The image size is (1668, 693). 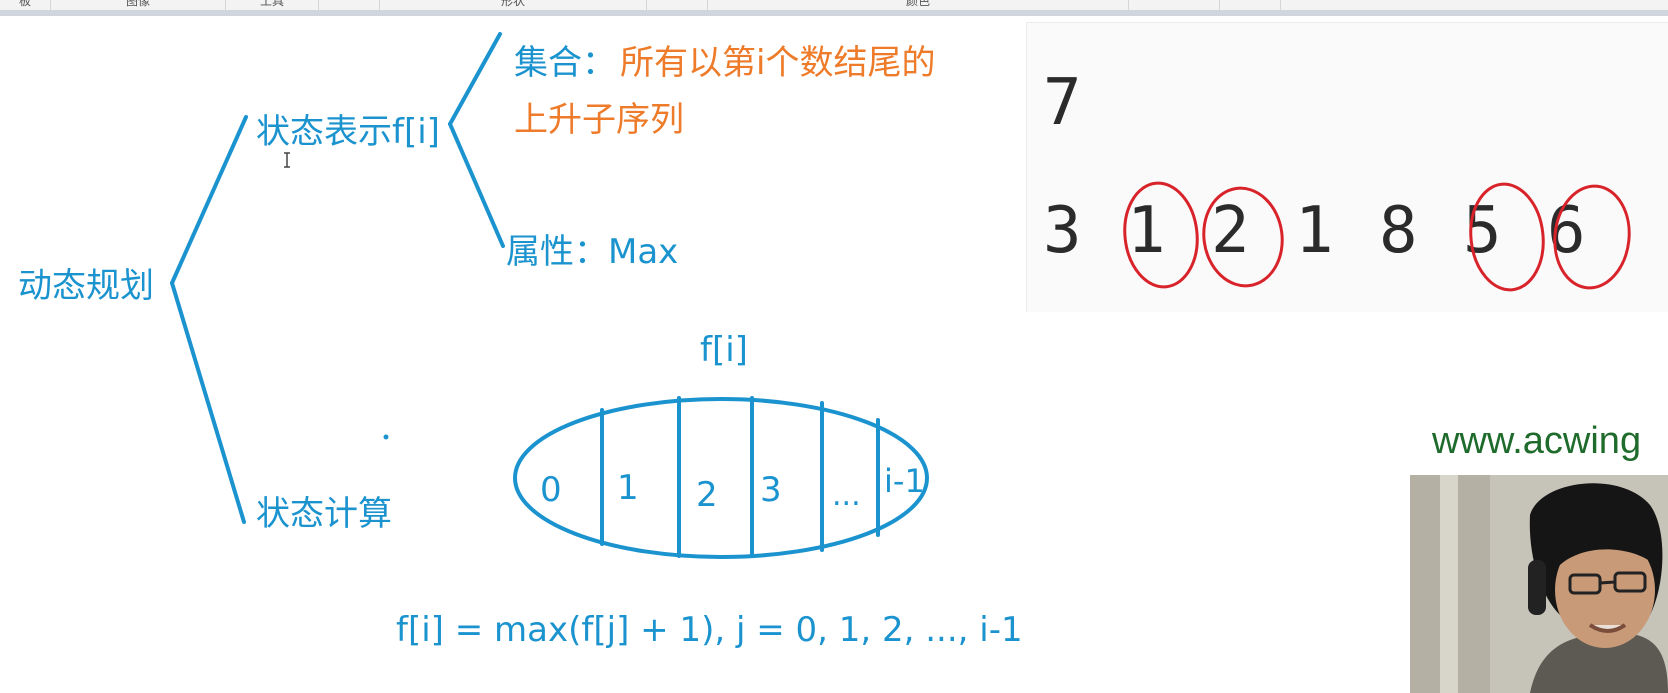 What do you see at coordinates (721, 478) in the screenshot?
I see `array-ellipse` at bounding box center [721, 478].